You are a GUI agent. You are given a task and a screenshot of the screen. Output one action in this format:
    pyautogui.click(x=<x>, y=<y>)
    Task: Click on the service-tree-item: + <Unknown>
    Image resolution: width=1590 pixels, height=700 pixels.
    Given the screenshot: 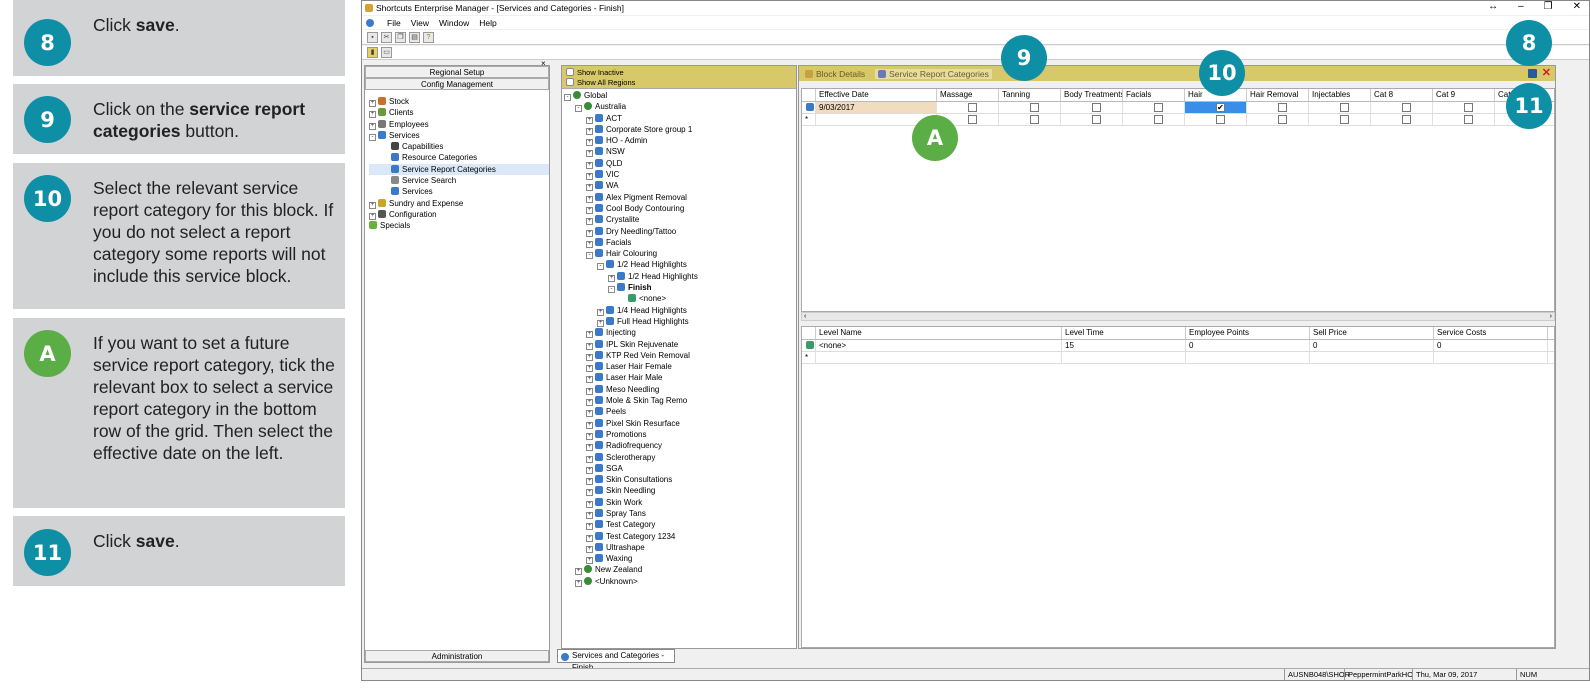 What is the action you would take?
    pyautogui.click(x=680, y=581)
    